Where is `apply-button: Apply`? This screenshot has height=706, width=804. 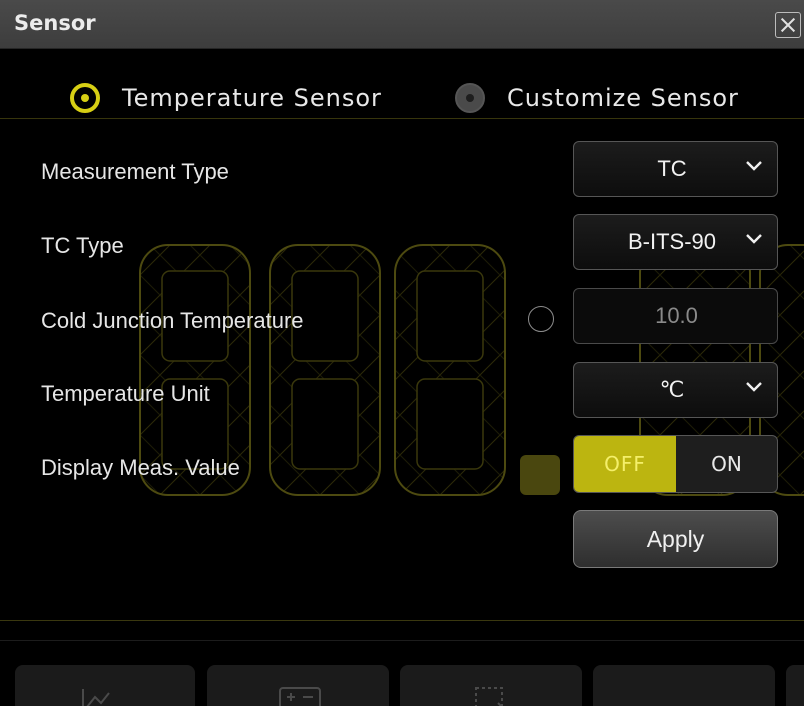
apply-button: Apply is located at coordinates (675, 539).